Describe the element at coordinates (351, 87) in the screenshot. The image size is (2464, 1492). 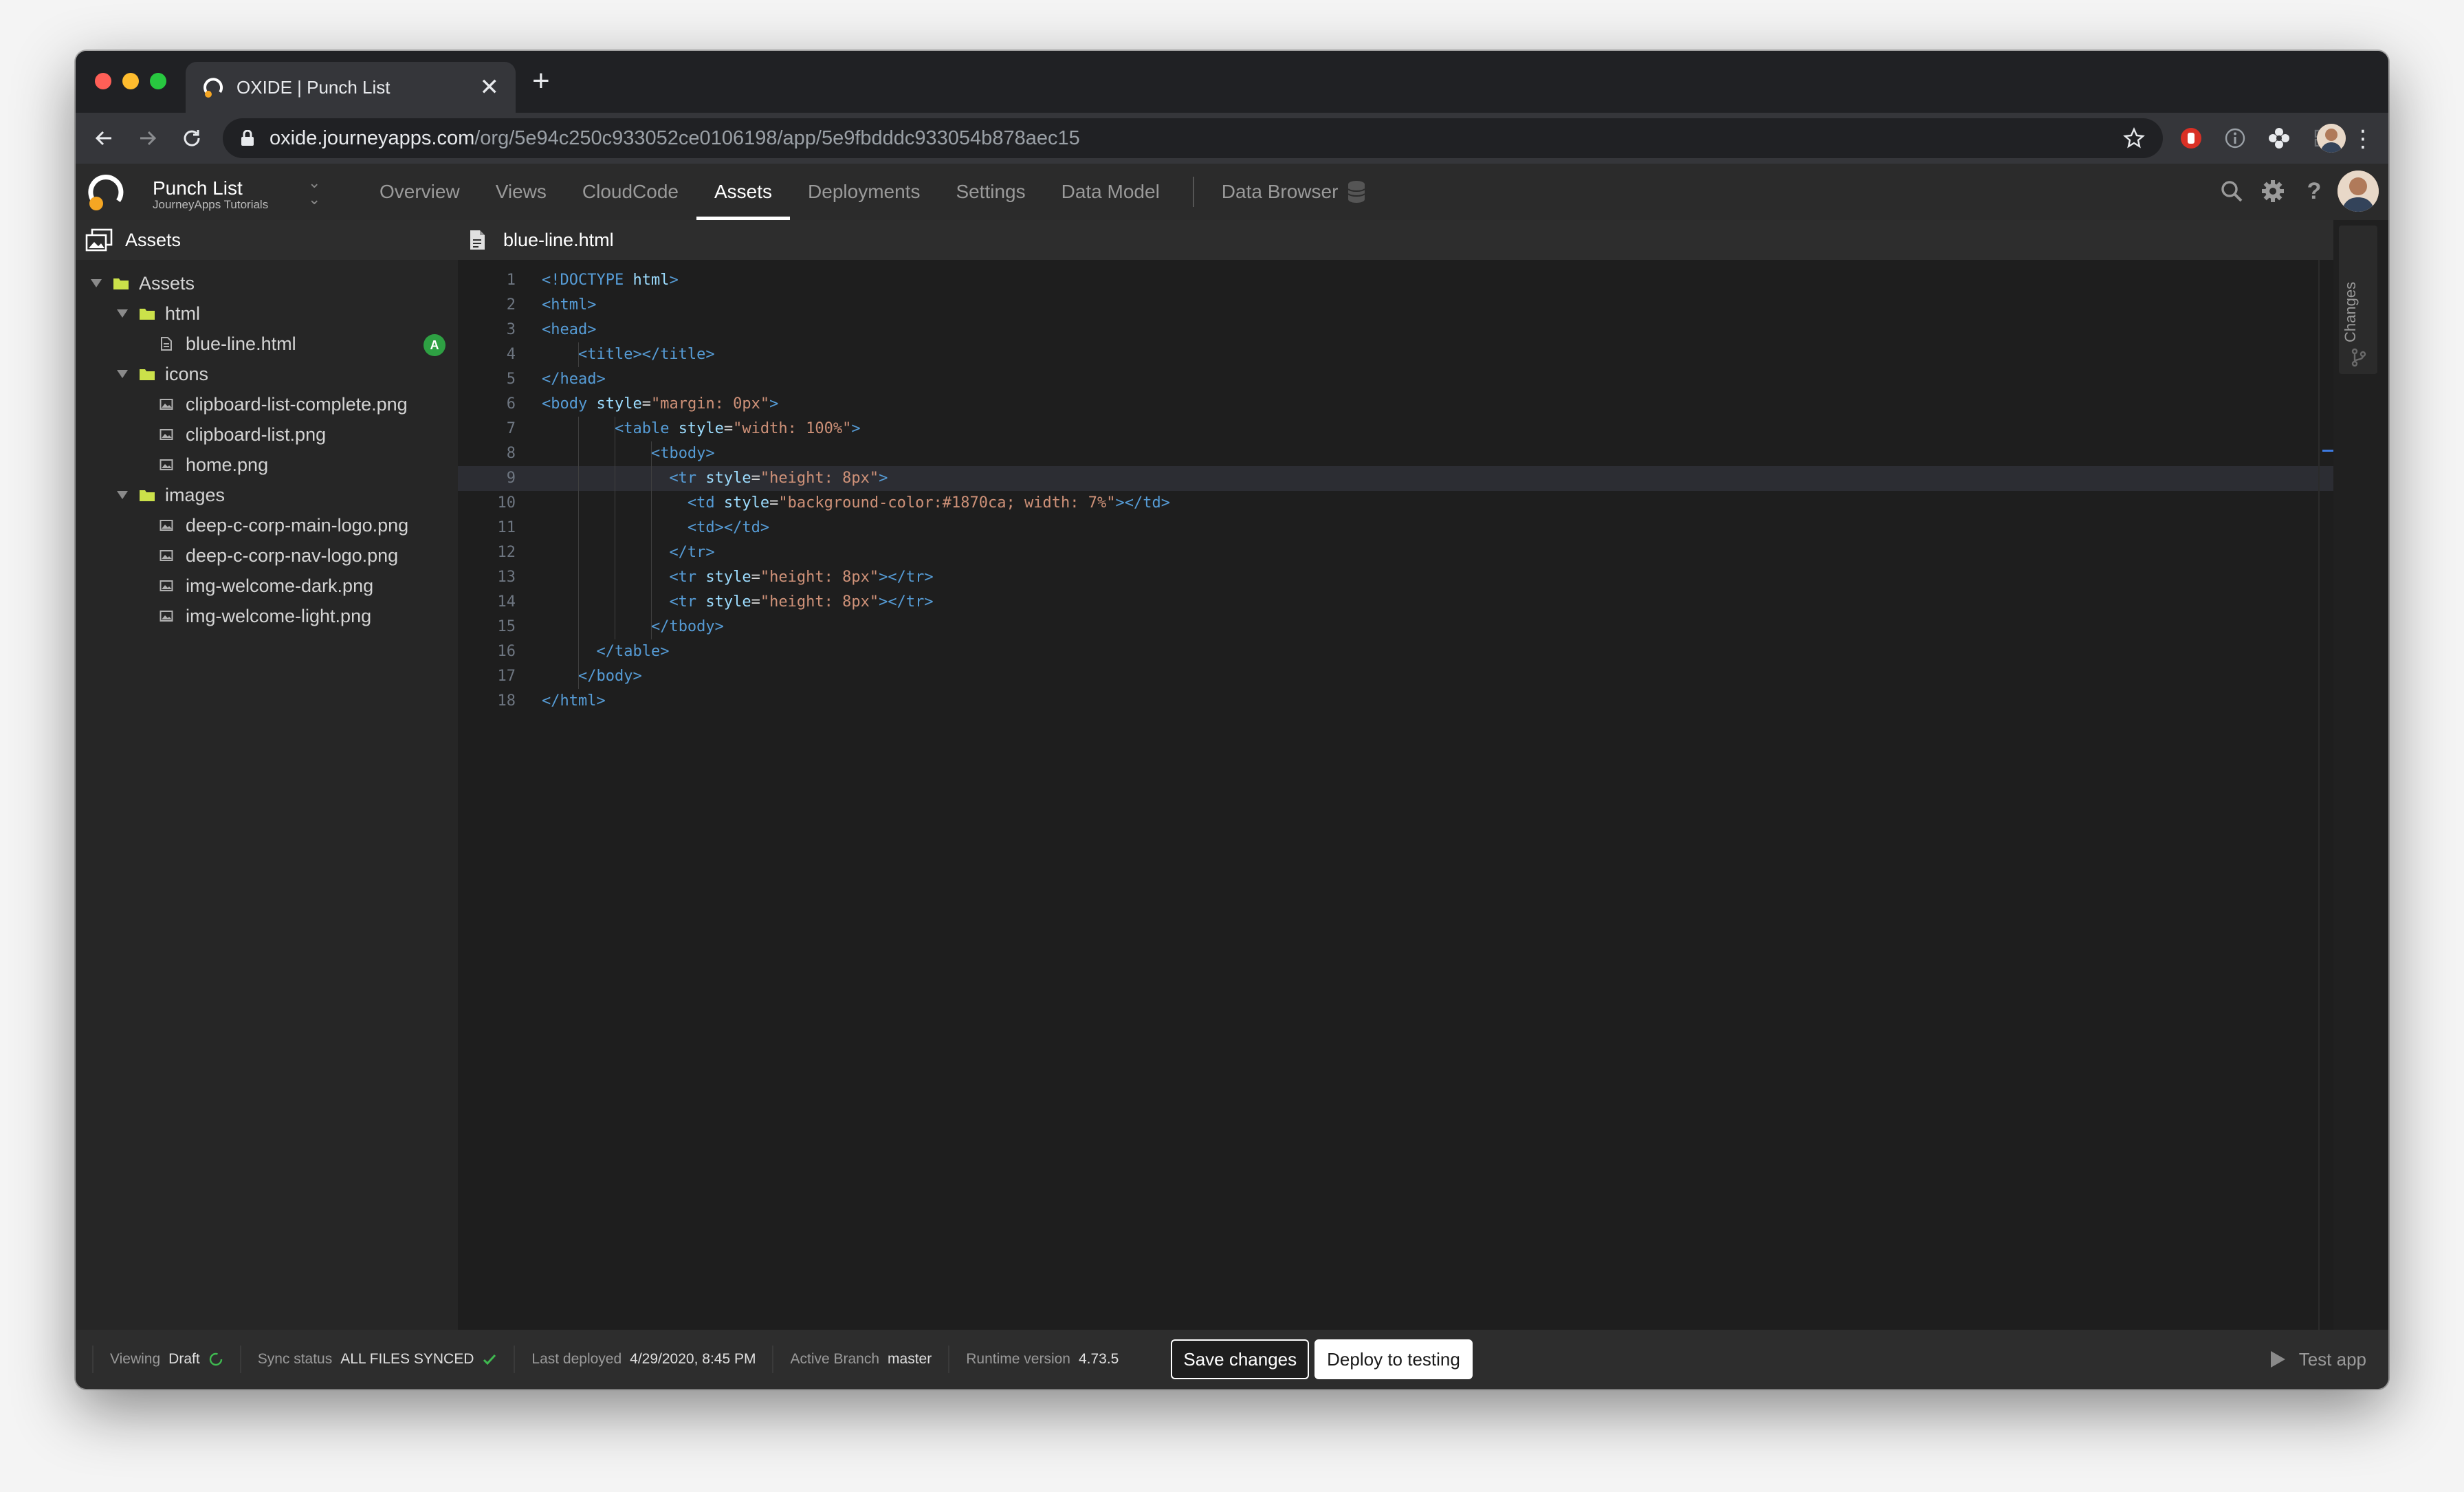
I see `browser-tab: OXIDE | Punch List ✕` at that location.